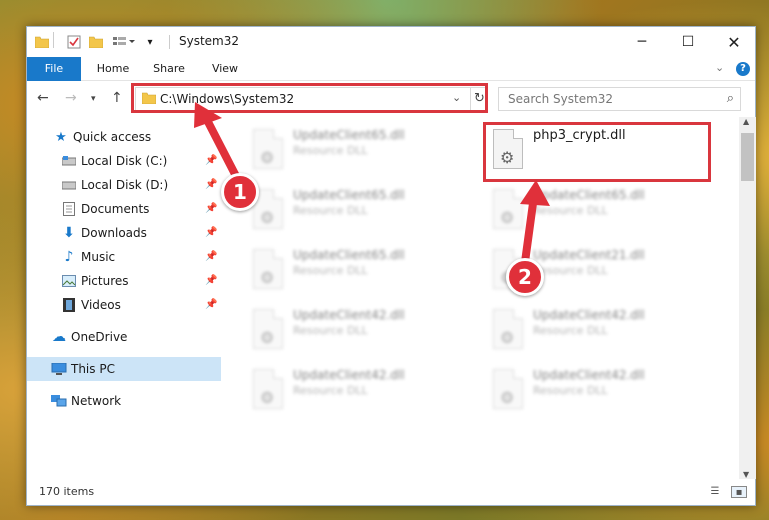  Describe the element at coordinates (529, 229) in the screenshot. I see `arrow-two` at that location.